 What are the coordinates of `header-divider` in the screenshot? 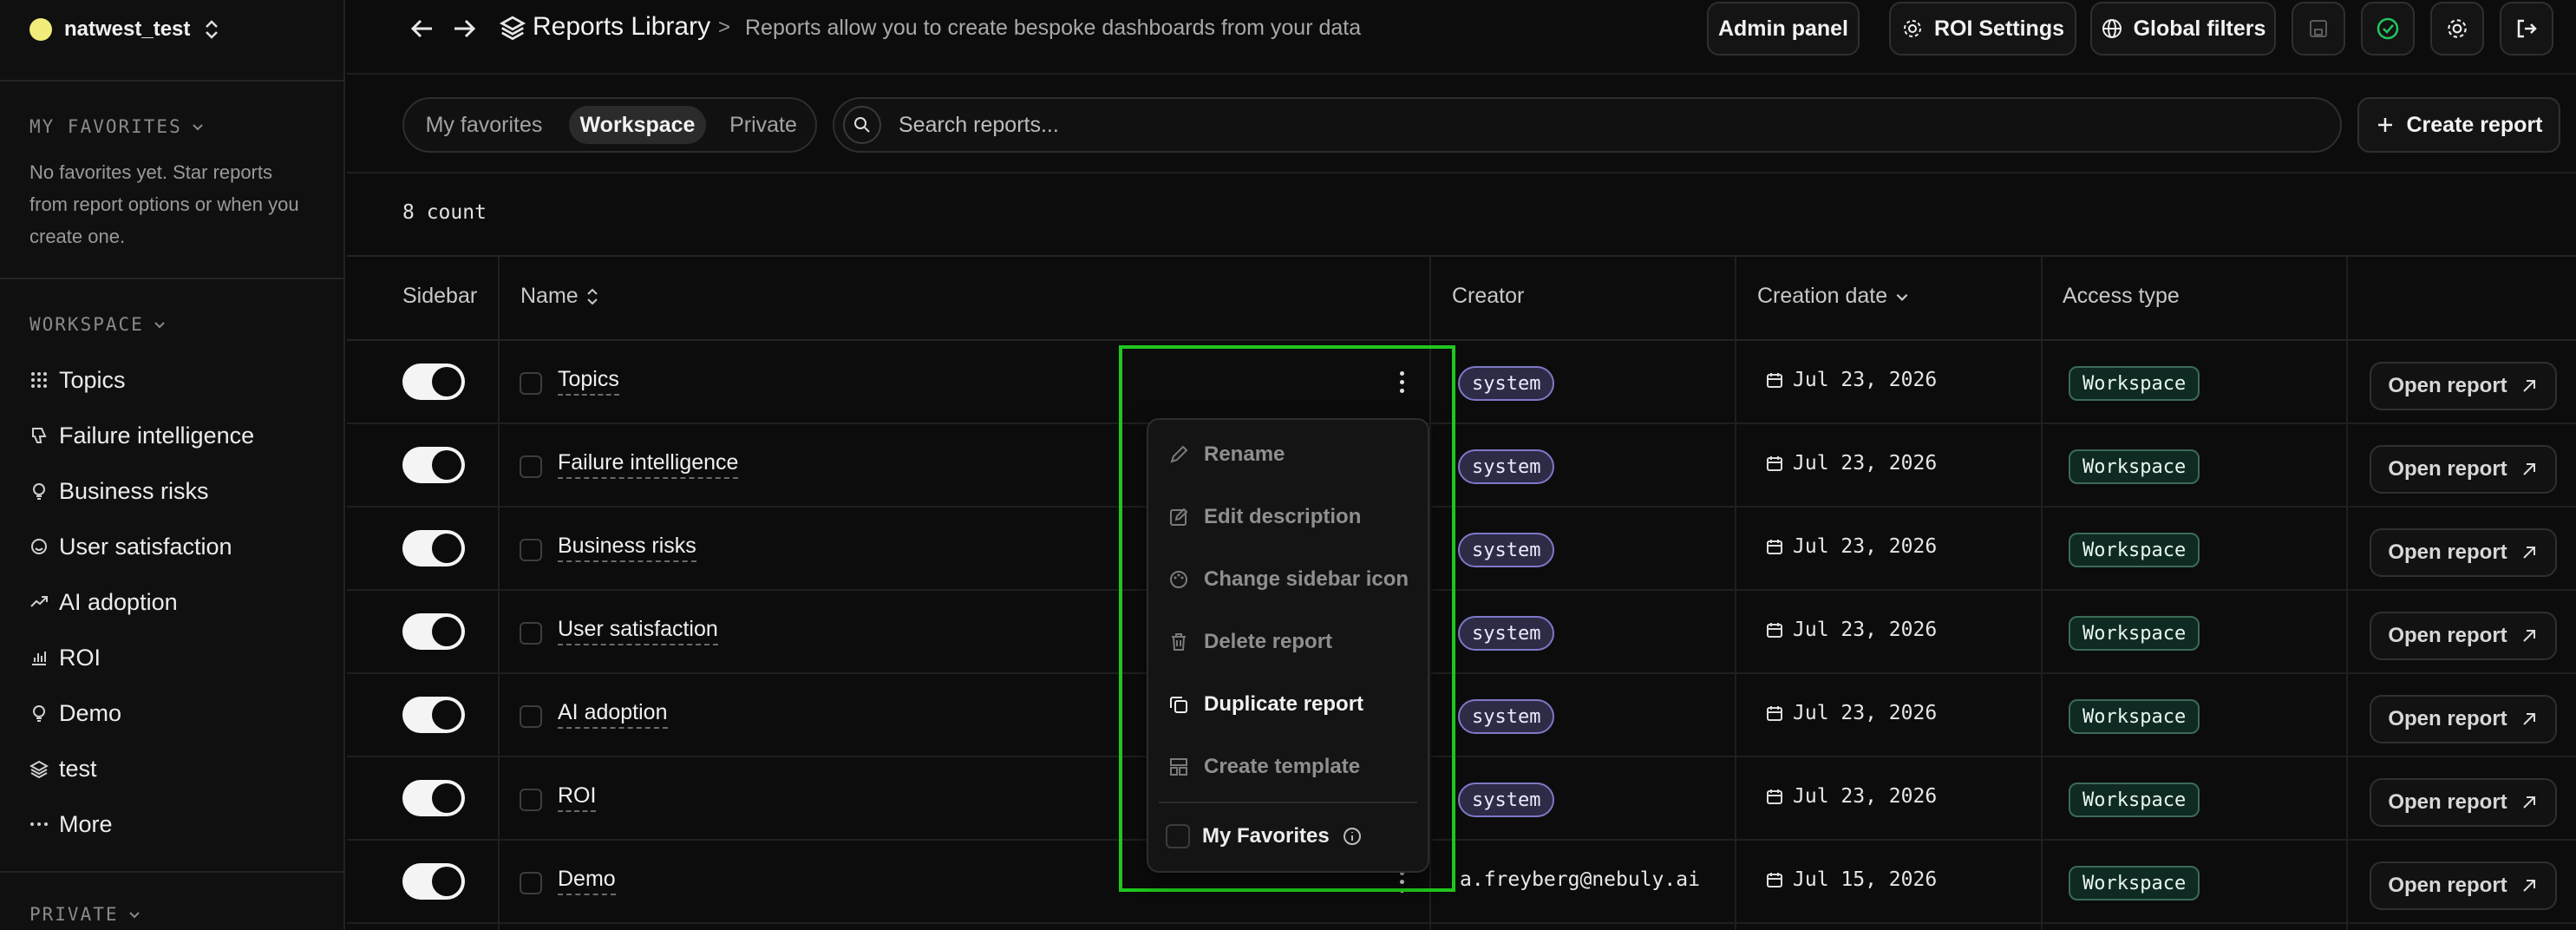 It's located at (1461, 74).